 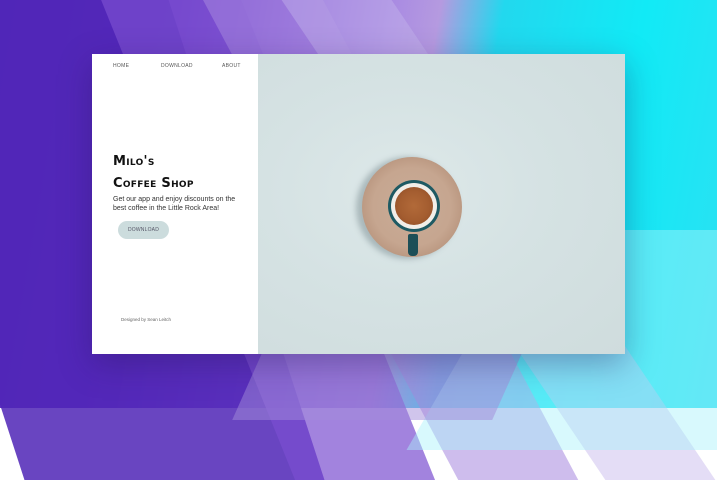 What do you see at coordinates (134, 161) in the screenshot?
I see `title-line-1: Milo's` at bounding box center [134, 161].